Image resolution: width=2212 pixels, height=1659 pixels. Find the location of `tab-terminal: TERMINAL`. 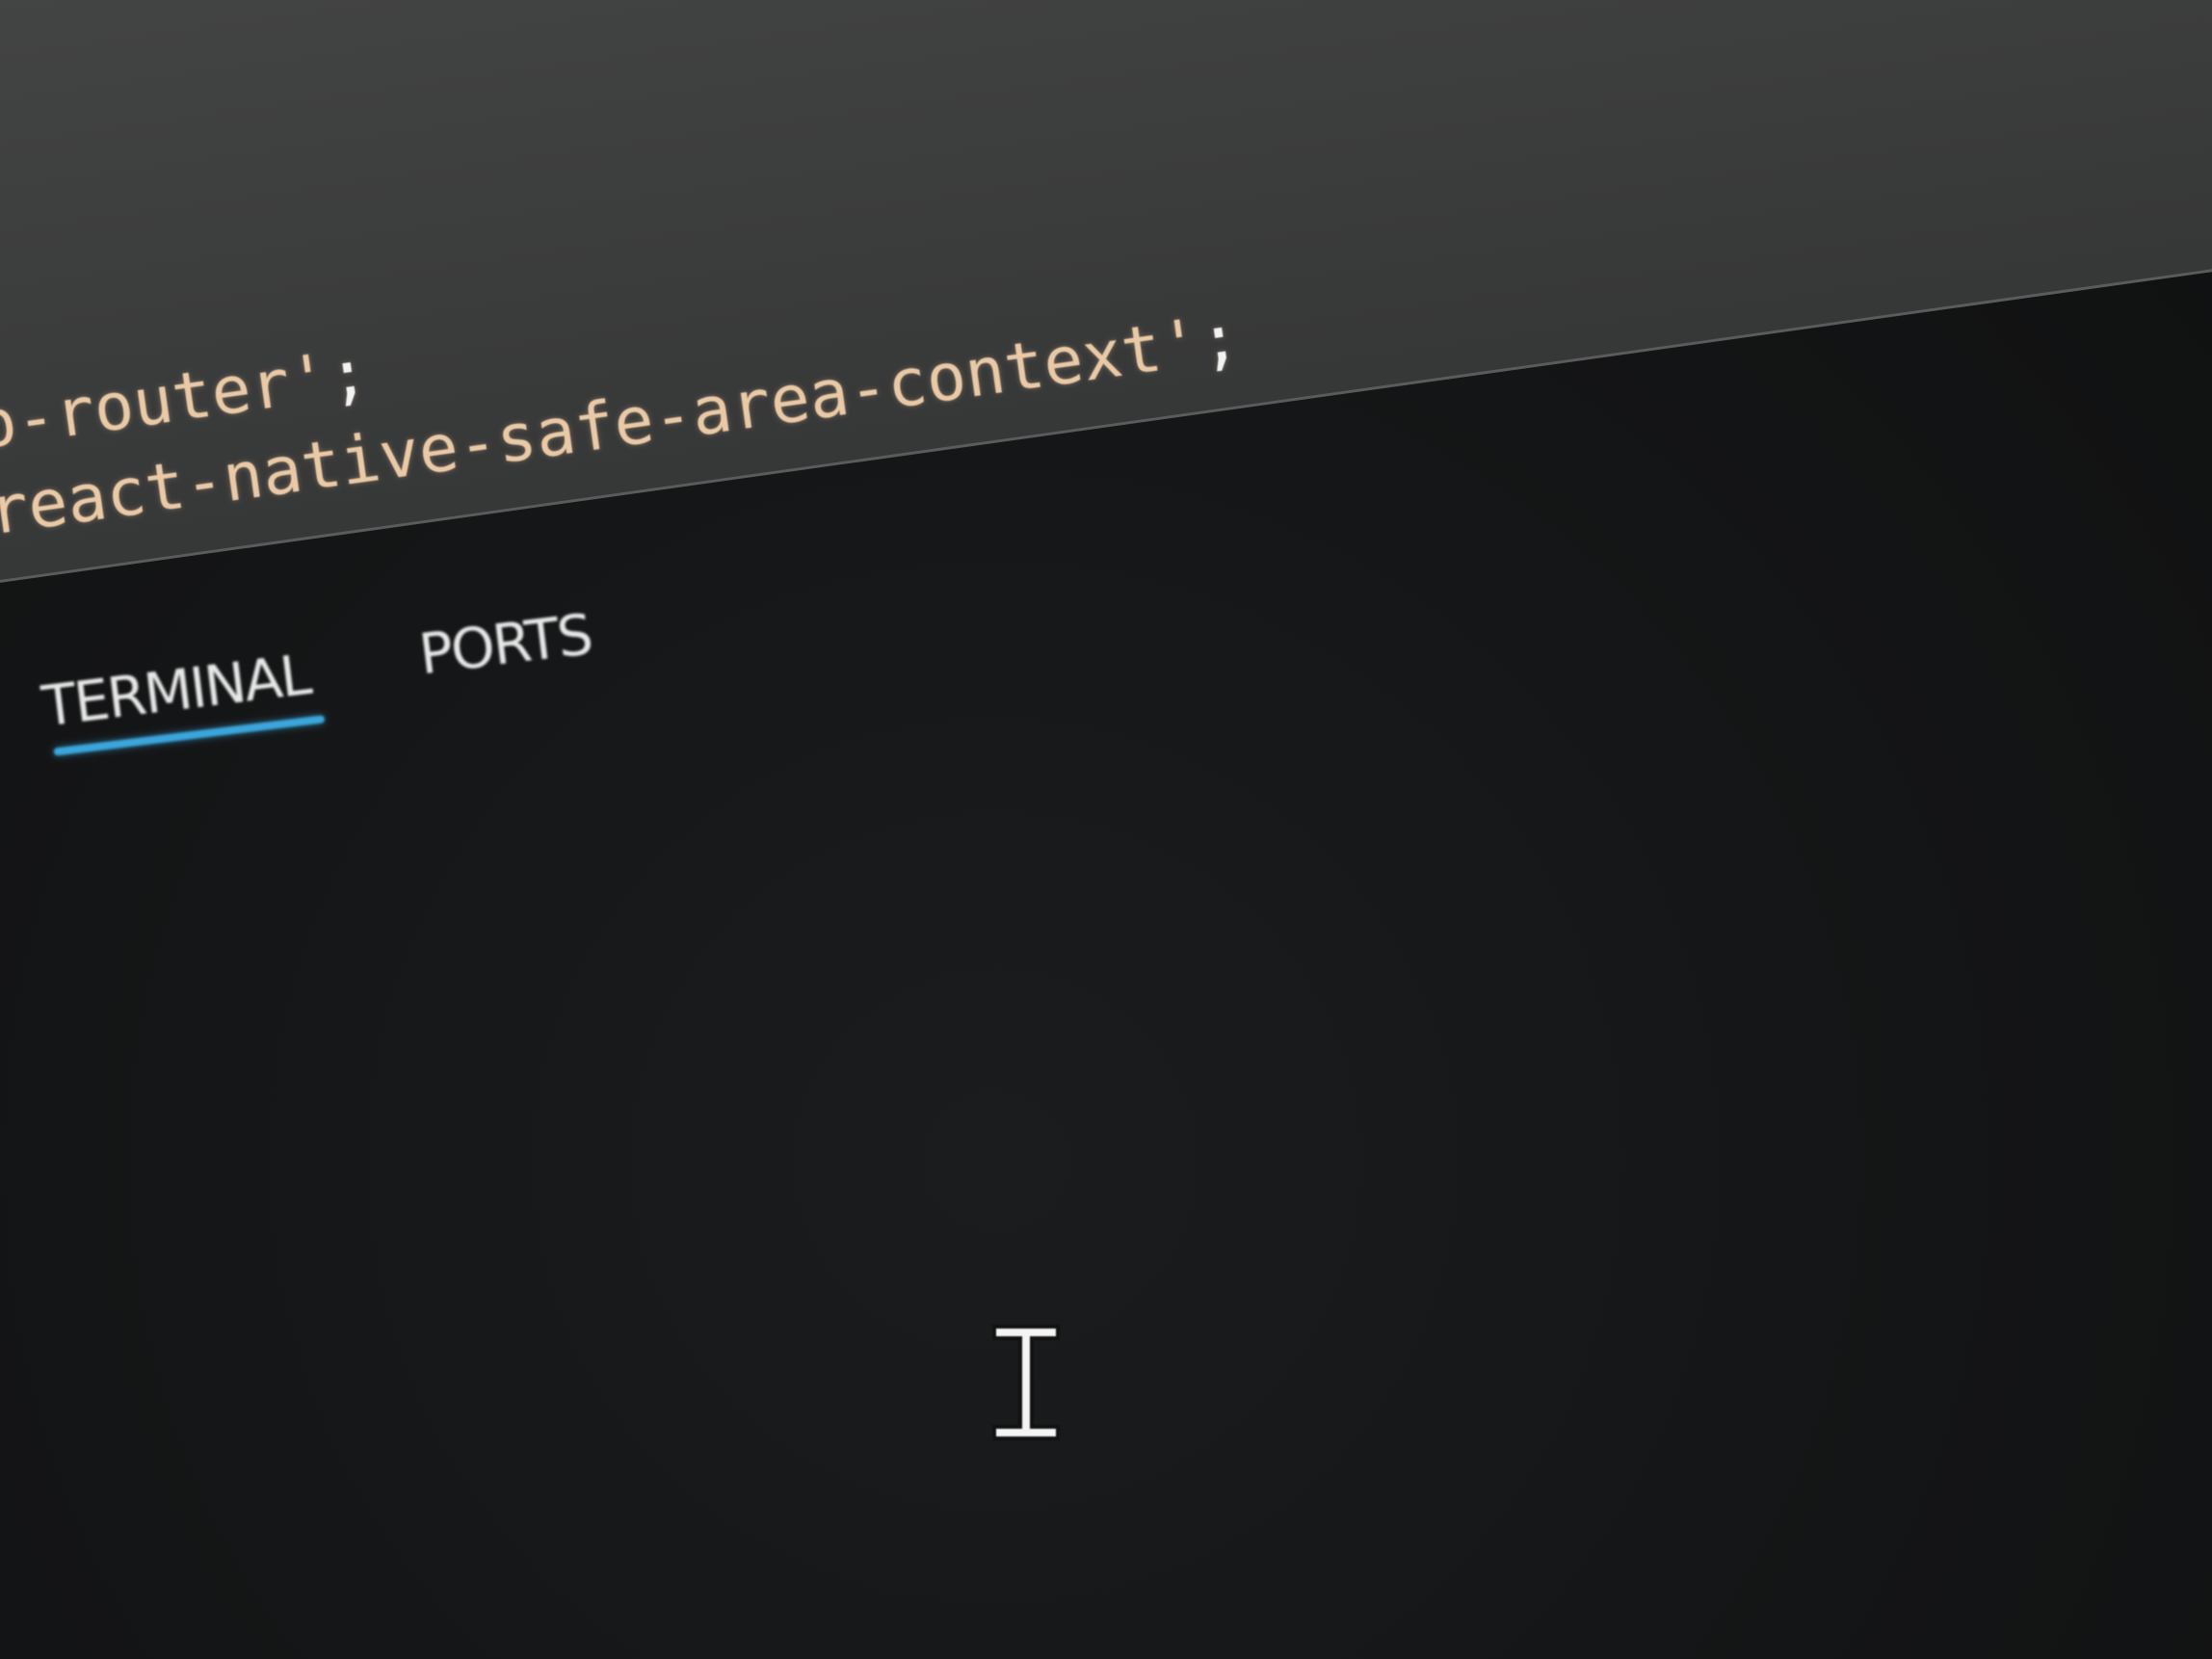

tab-terminal: TERMINAL is located at coordinates (177, 699).